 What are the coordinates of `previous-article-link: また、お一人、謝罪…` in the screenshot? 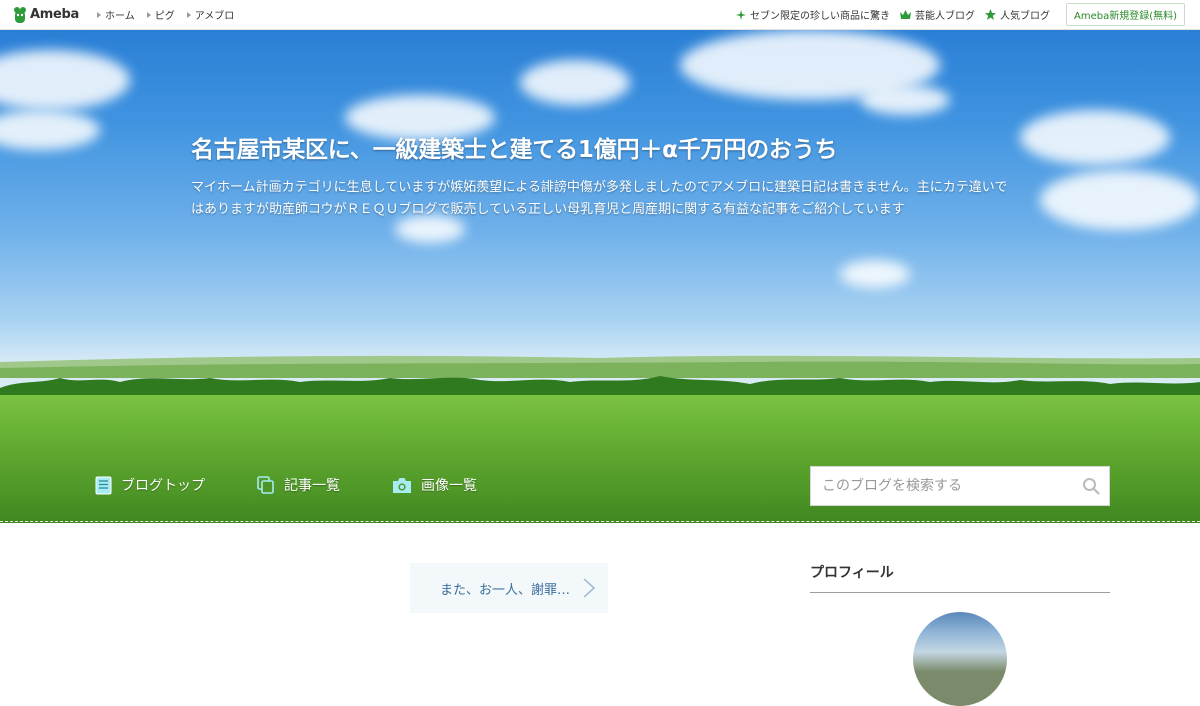 It's located at (509, 588).